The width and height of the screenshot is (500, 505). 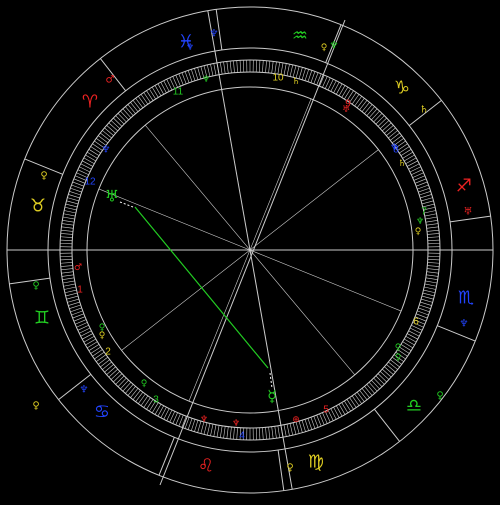 I want to click on planet-marker-icon: ♅, so click(x=468, y=212).